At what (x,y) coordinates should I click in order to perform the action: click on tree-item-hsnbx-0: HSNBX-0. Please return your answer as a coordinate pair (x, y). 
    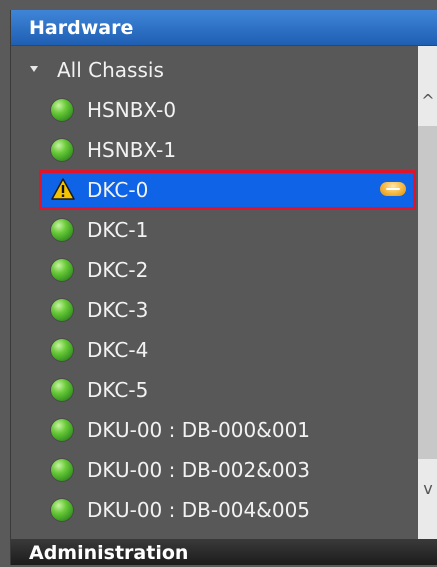
    Looking at the image, I should click on (214, 110).